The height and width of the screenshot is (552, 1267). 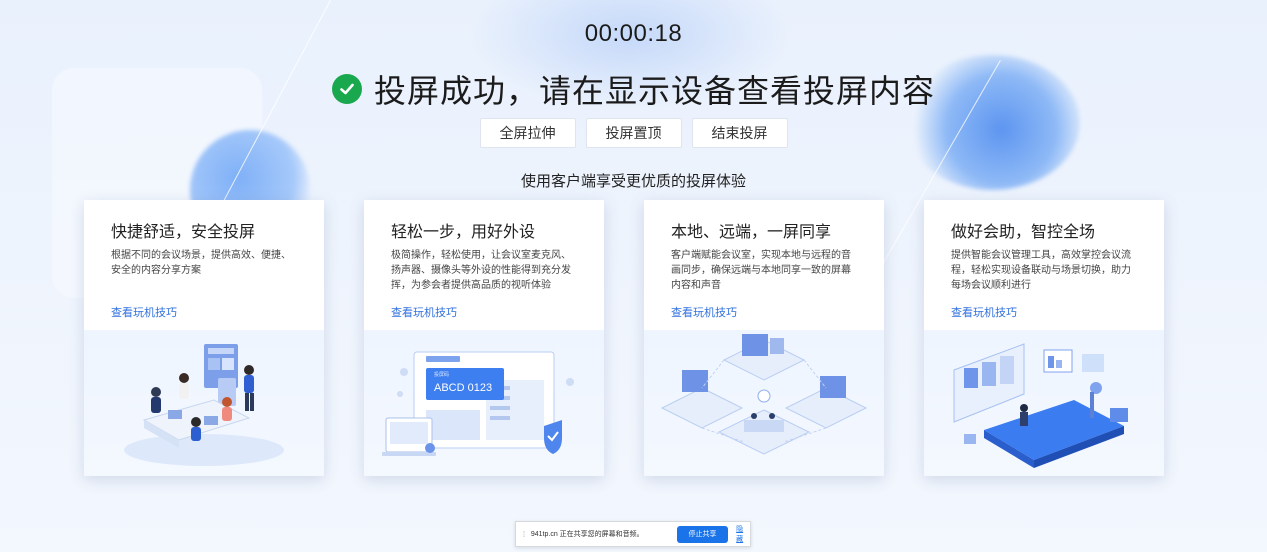 What do you see at coordinates (527, 133) in the screenshot?
I see `fullscreen-stretch-button: 全屏拉伸` at bounding box center [527, 133].